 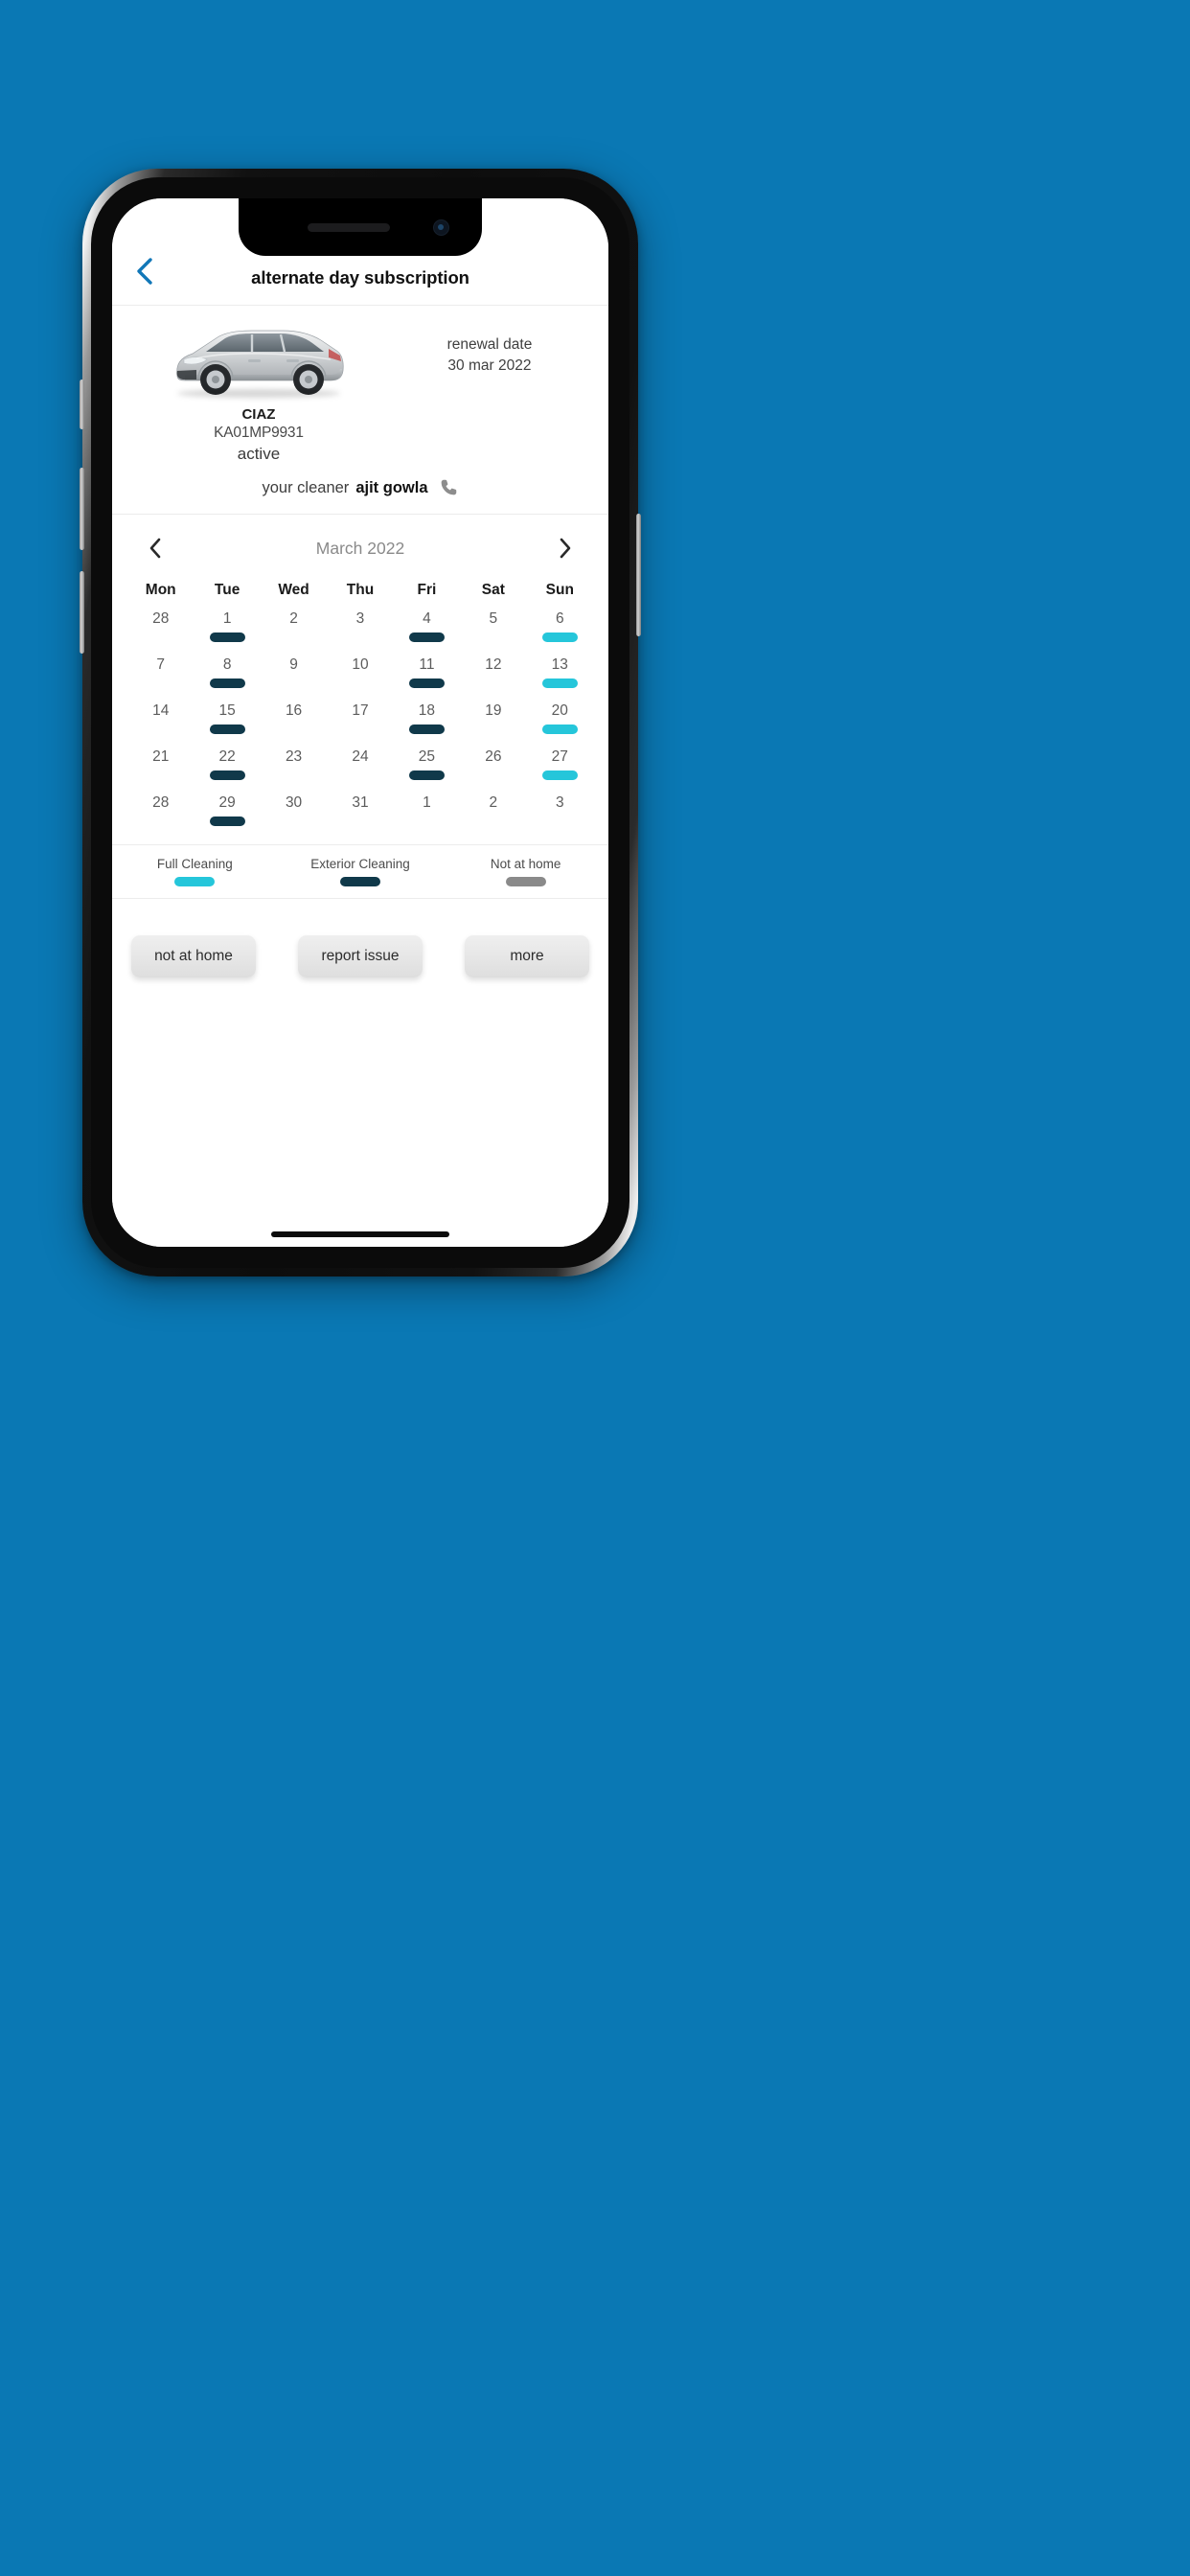 What do you see at coordinates (227, 674) in the screenshot?
I see `calendar-day-cell: 8` at bounding box center [227, 674].